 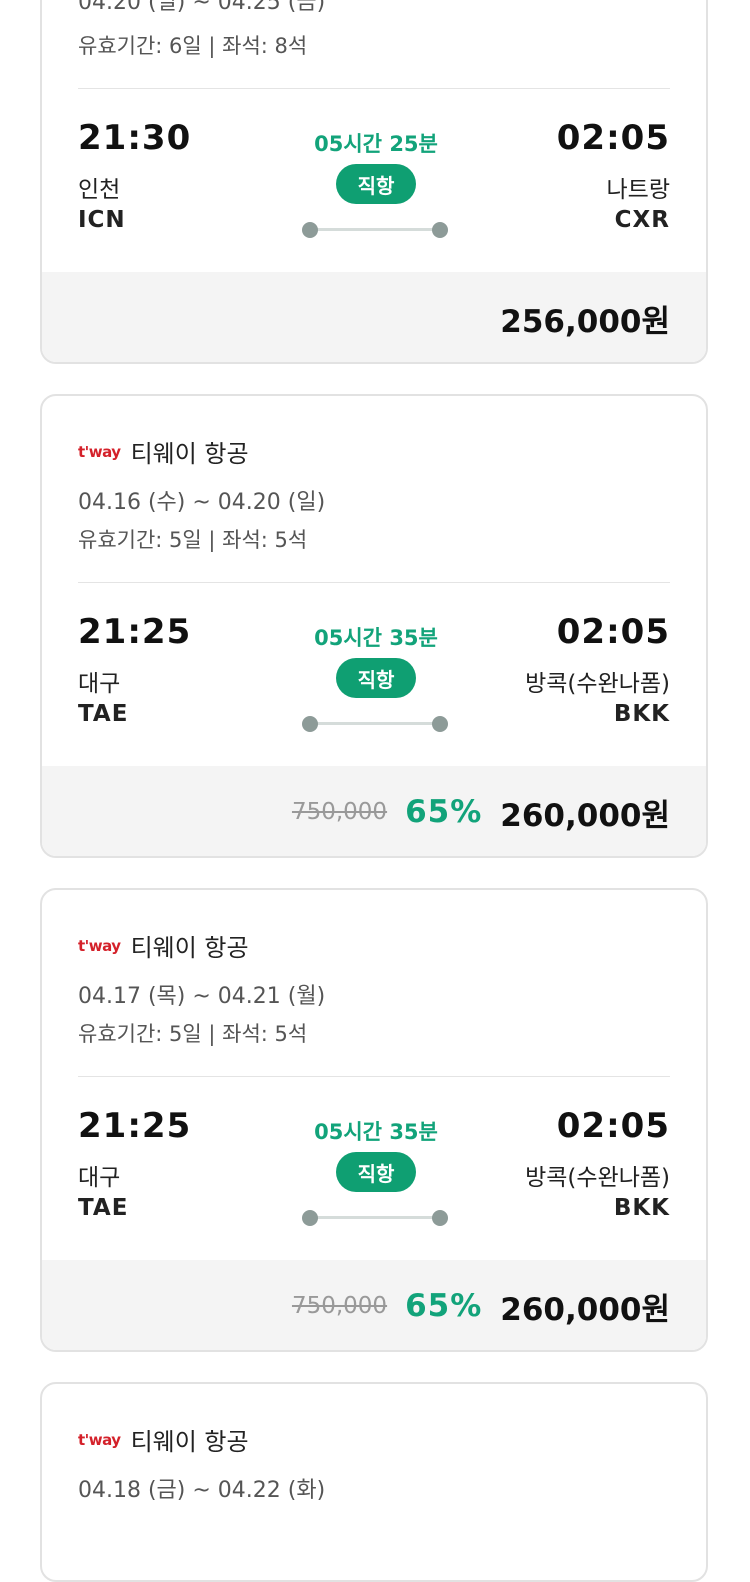 I want to click on travel-dates: 04.20 (일) ~ 04.25 (금), so click(x=202, y=7).